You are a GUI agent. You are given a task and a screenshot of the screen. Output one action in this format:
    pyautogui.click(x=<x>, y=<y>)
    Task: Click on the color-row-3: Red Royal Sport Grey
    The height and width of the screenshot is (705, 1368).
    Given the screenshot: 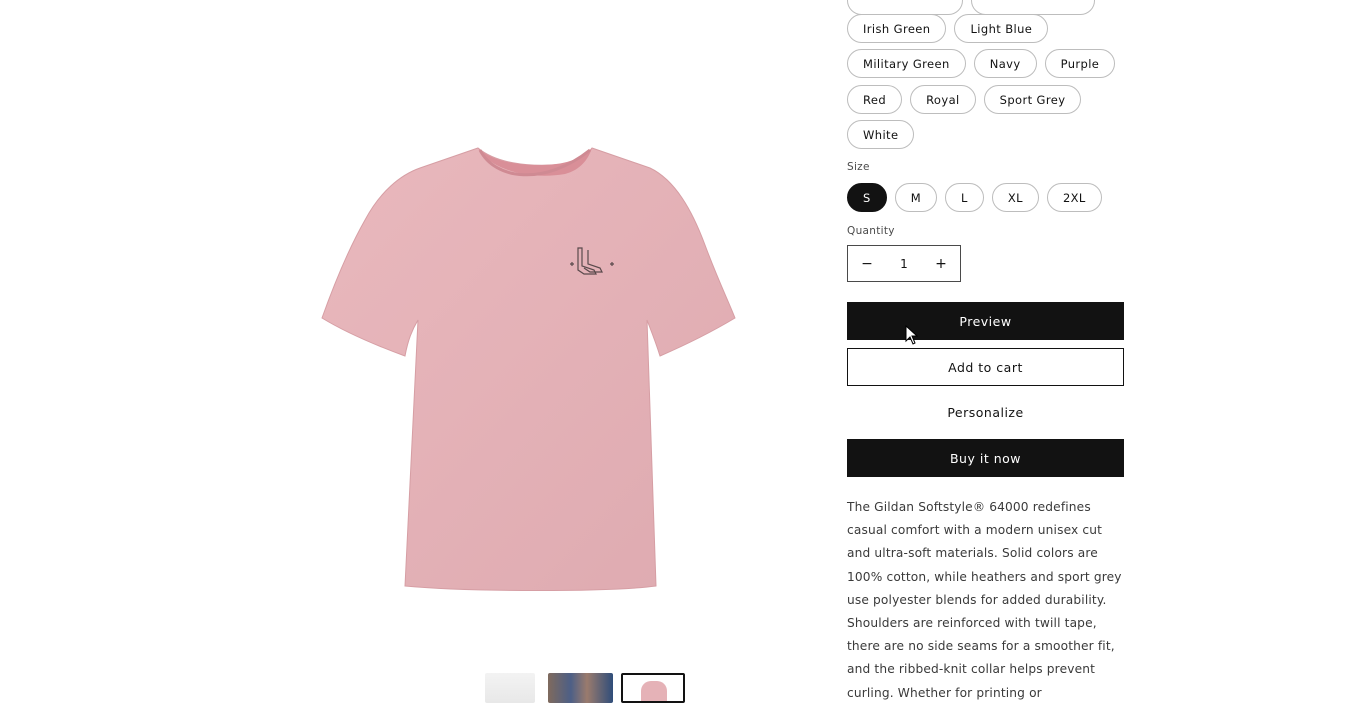 What is the action you would take?
    pyautogui.click(x=964, y=99)
    